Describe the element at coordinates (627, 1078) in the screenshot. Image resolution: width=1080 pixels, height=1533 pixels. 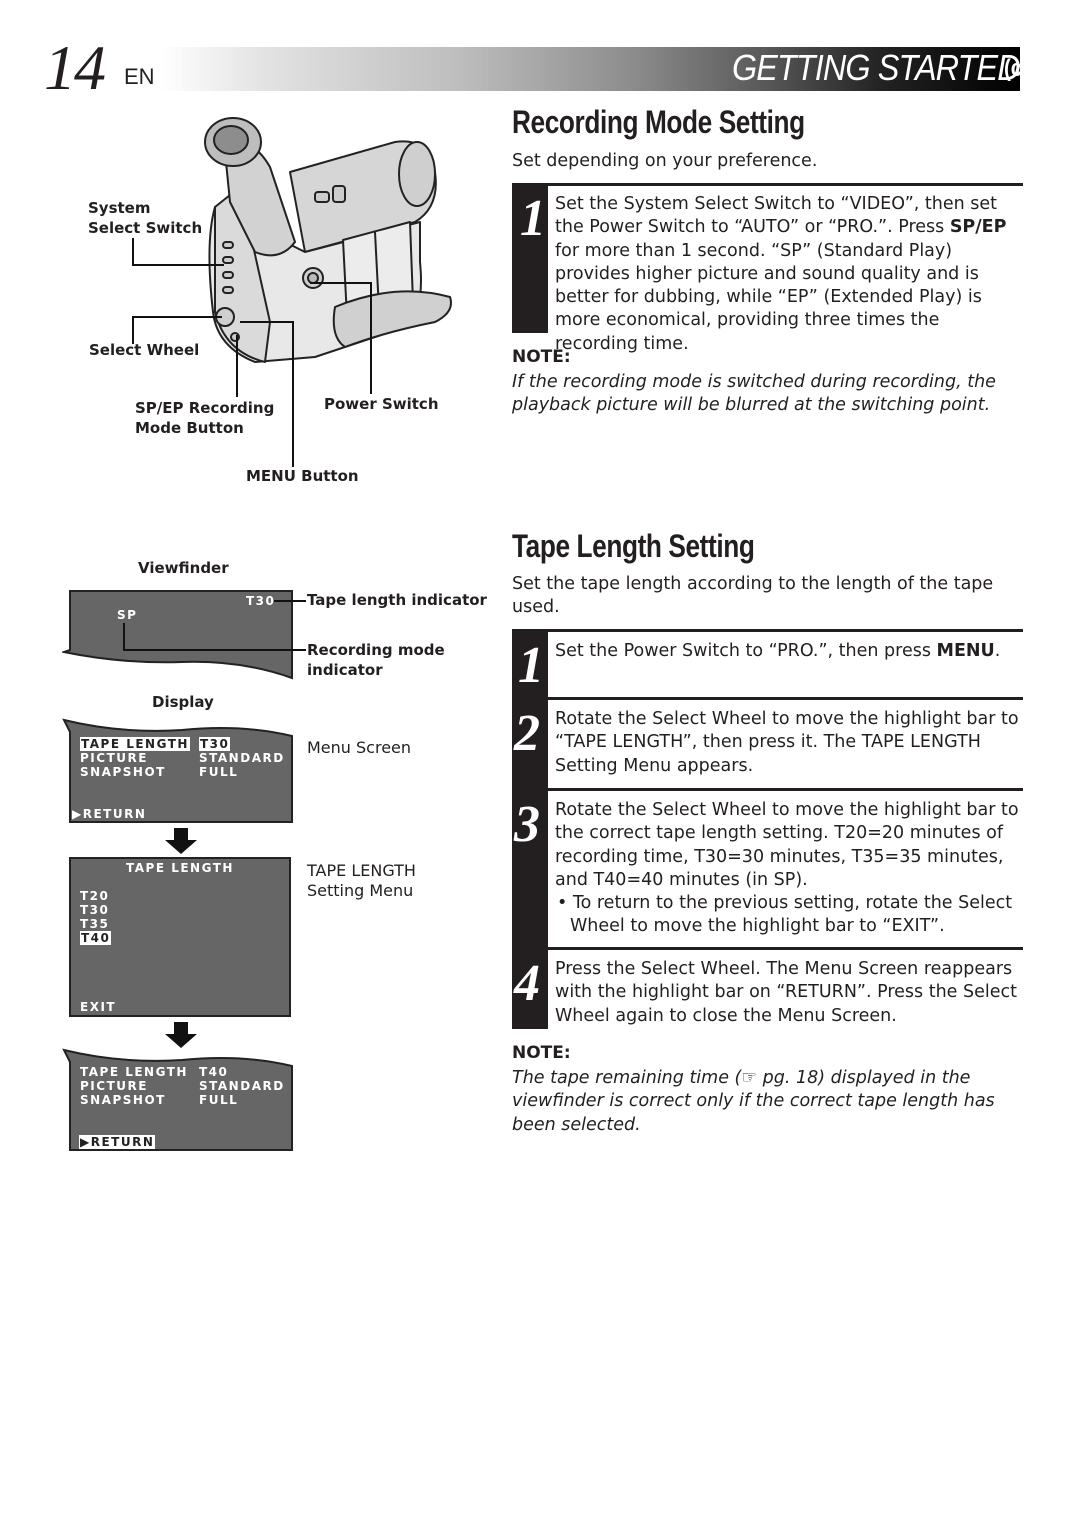
I see `note-text: The tape remaining time (` at that location.